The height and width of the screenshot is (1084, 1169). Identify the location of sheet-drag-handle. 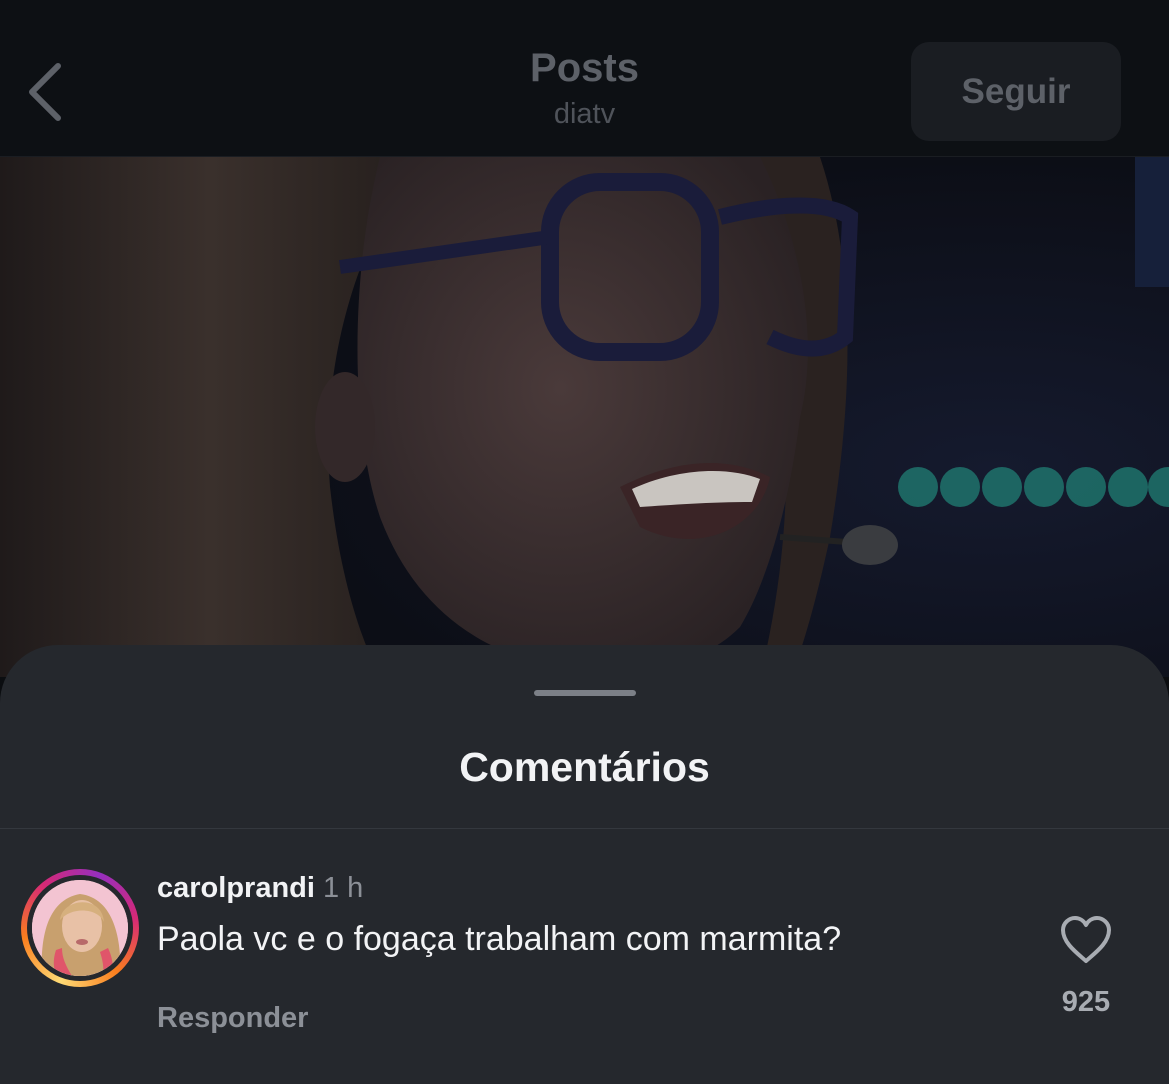
(585, 693).